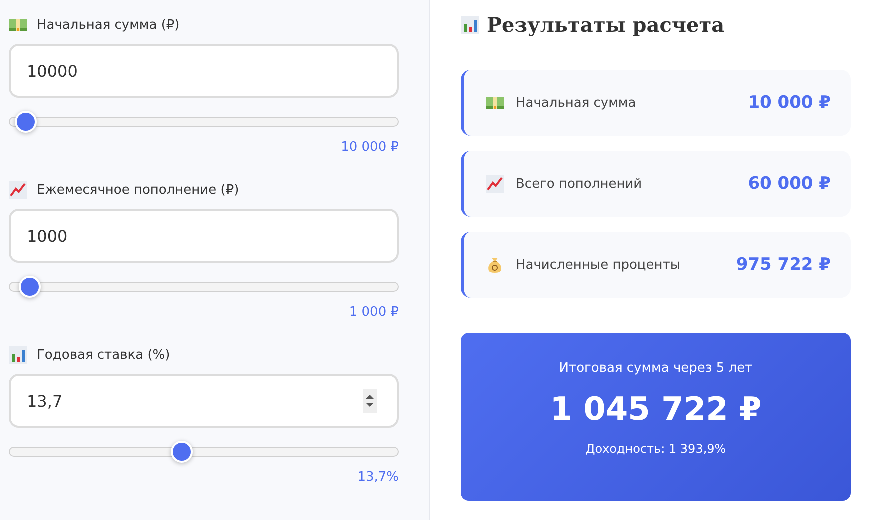 Image resolution: width=879 pixels, height=520 pixels. I want to click on results-title: Результаты расчета, so click(606, 25).